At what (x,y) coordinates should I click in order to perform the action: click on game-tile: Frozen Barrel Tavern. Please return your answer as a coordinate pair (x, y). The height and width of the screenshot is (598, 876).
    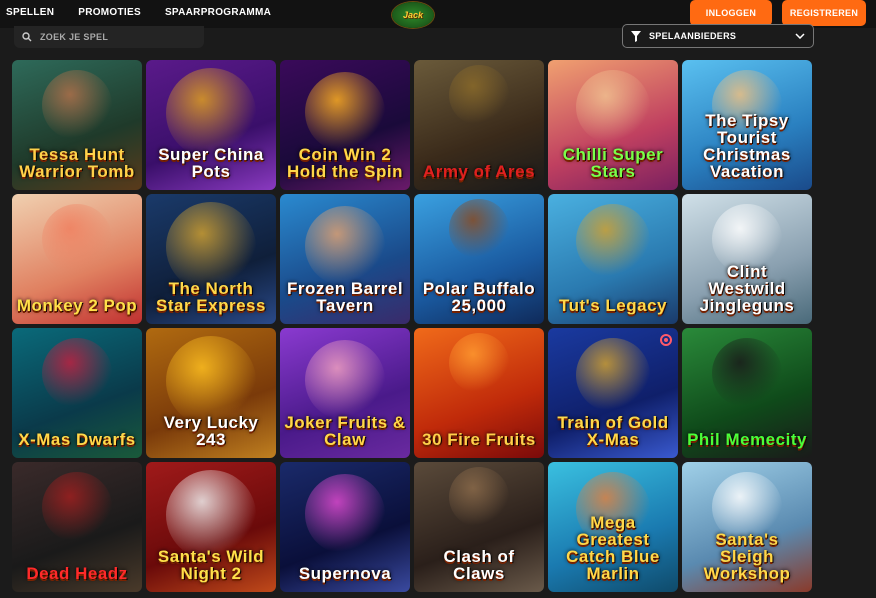
    Looking at the image, I should click on (345, 259).